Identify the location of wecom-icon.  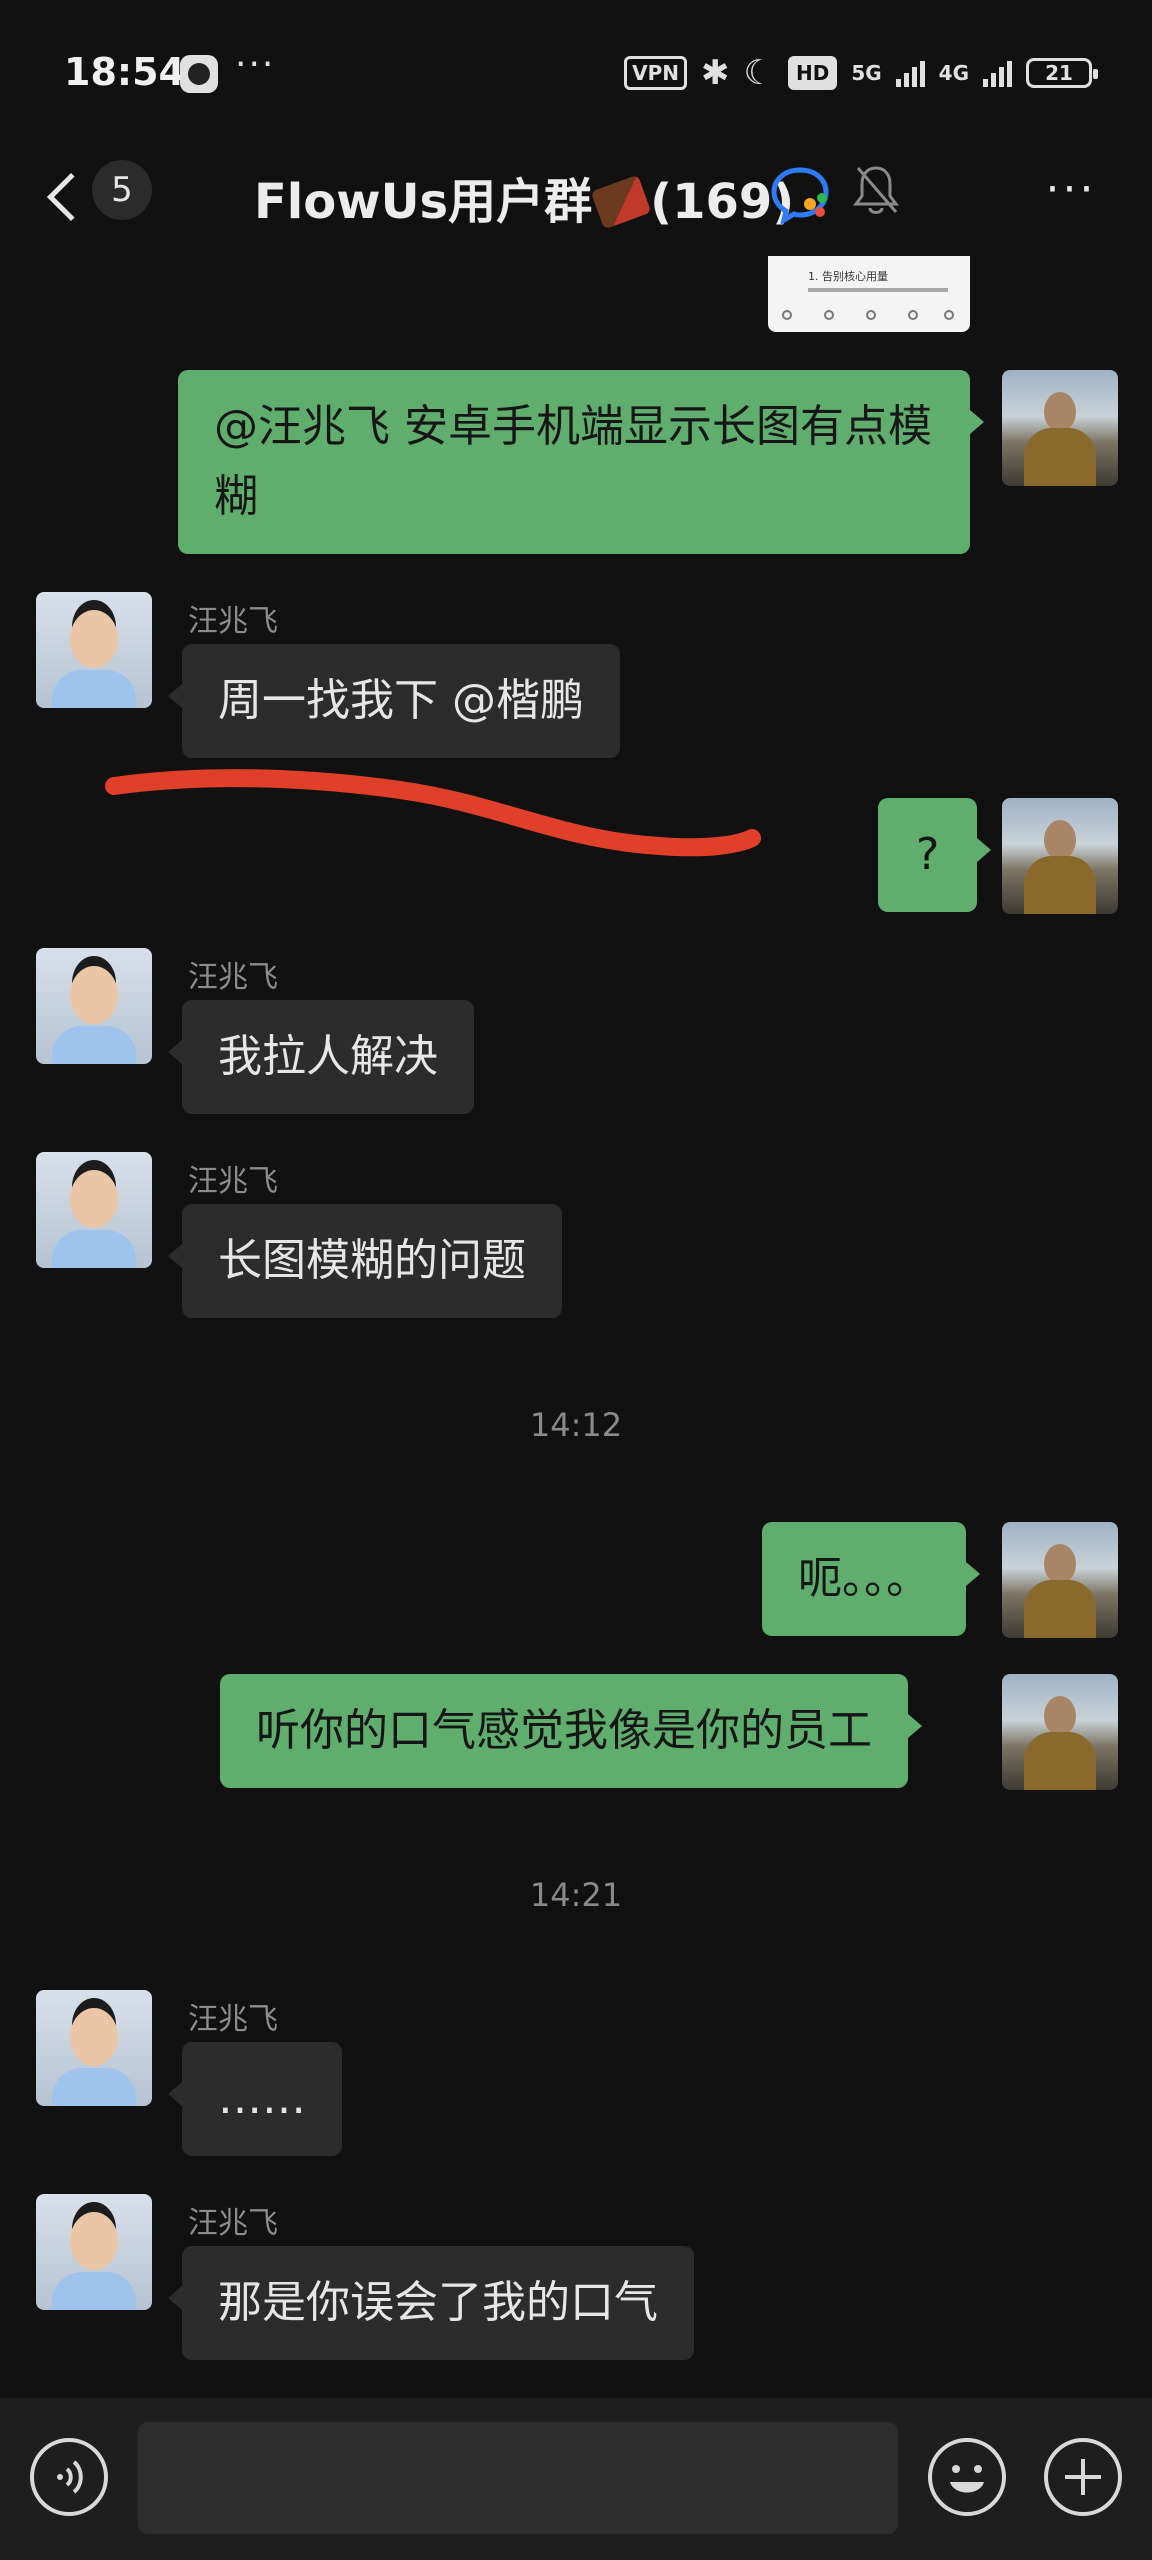
(800, 195).